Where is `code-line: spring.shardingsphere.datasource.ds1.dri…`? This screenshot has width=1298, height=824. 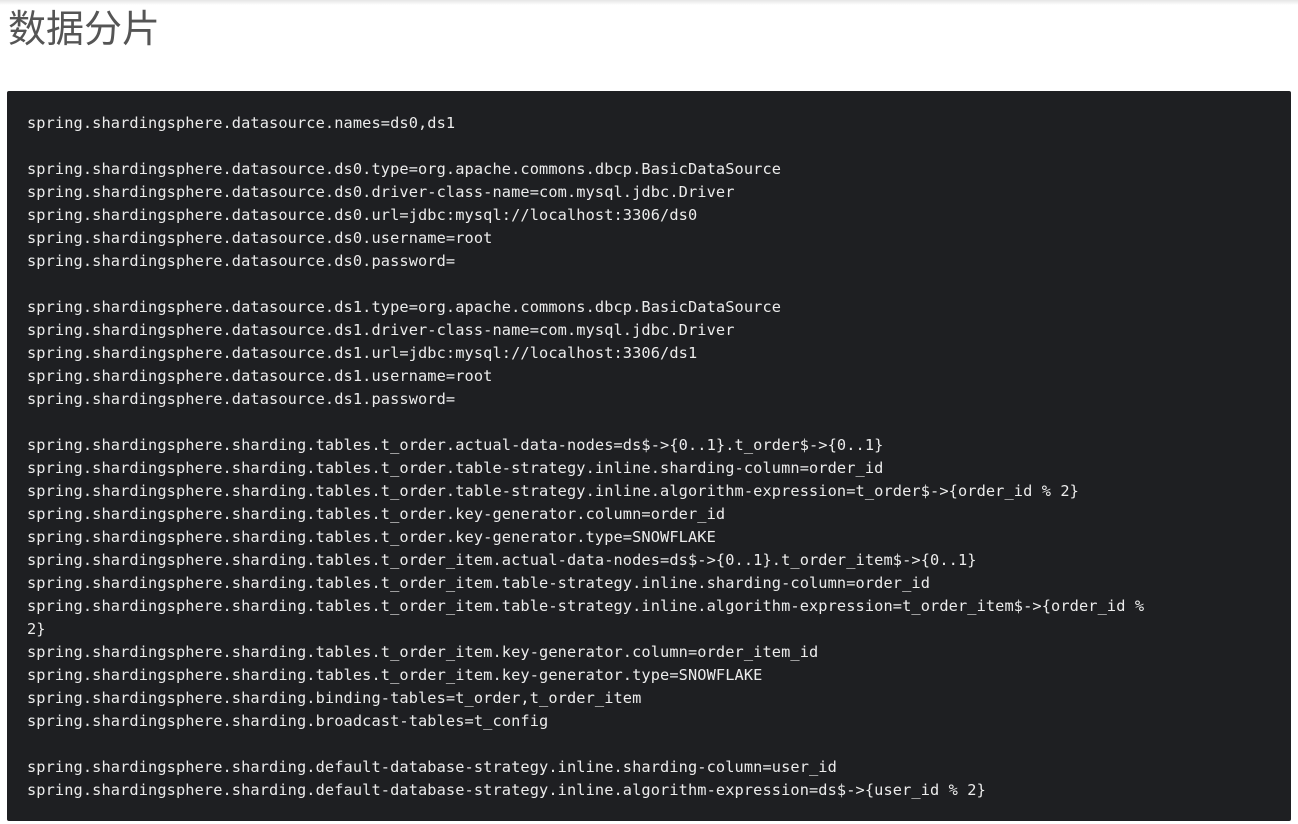 code-line: spring.shardingsphere.datasource.ds1.dri… is located at coordinates (381, 330).